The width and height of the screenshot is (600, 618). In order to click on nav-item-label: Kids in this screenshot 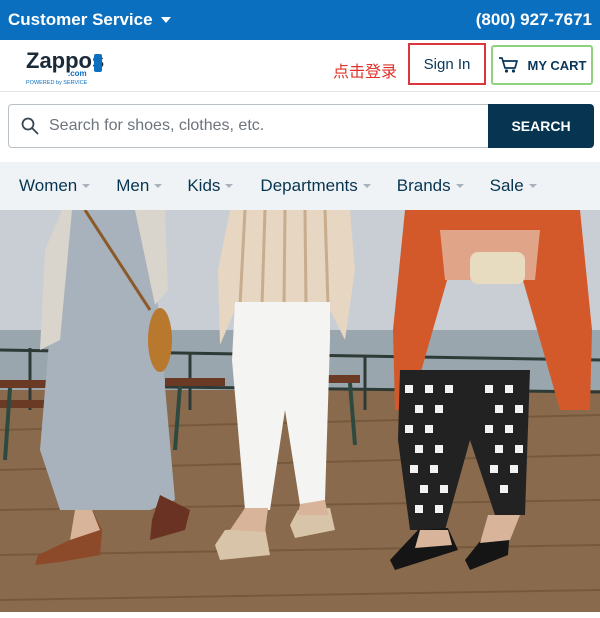, I will do `click(204, 185)`.